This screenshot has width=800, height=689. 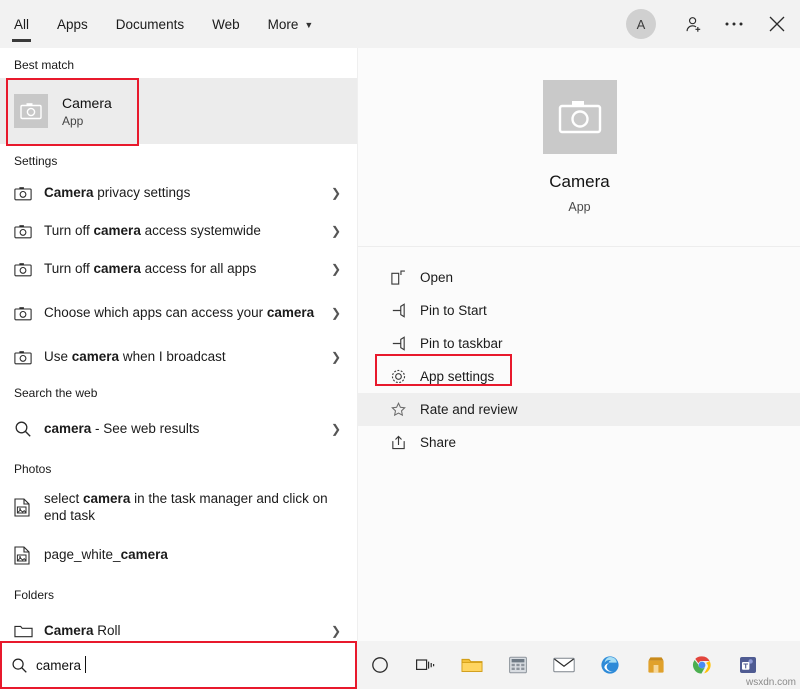 I want to click on settings-item-label: Use camera when I broadcast, so click(x=135, y=357).